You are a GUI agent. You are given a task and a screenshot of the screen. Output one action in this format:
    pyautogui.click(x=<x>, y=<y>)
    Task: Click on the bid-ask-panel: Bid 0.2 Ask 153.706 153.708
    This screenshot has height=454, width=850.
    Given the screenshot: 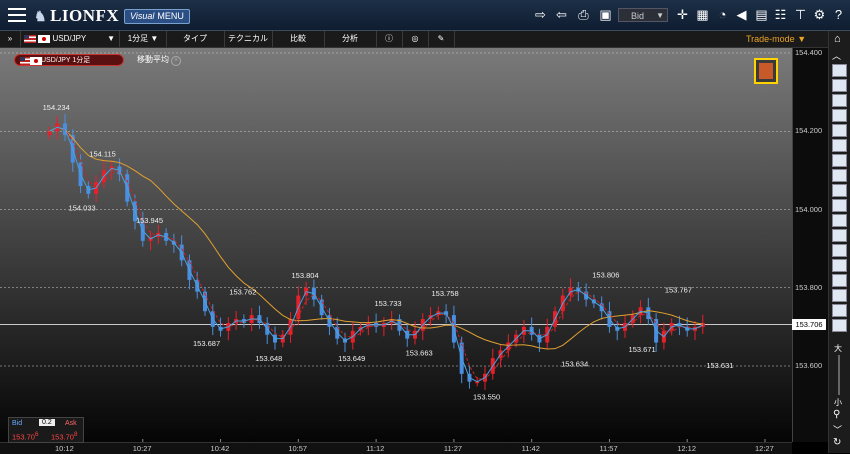 What is the action you would take?
    pyautogui.click(x=46, y=430)
    